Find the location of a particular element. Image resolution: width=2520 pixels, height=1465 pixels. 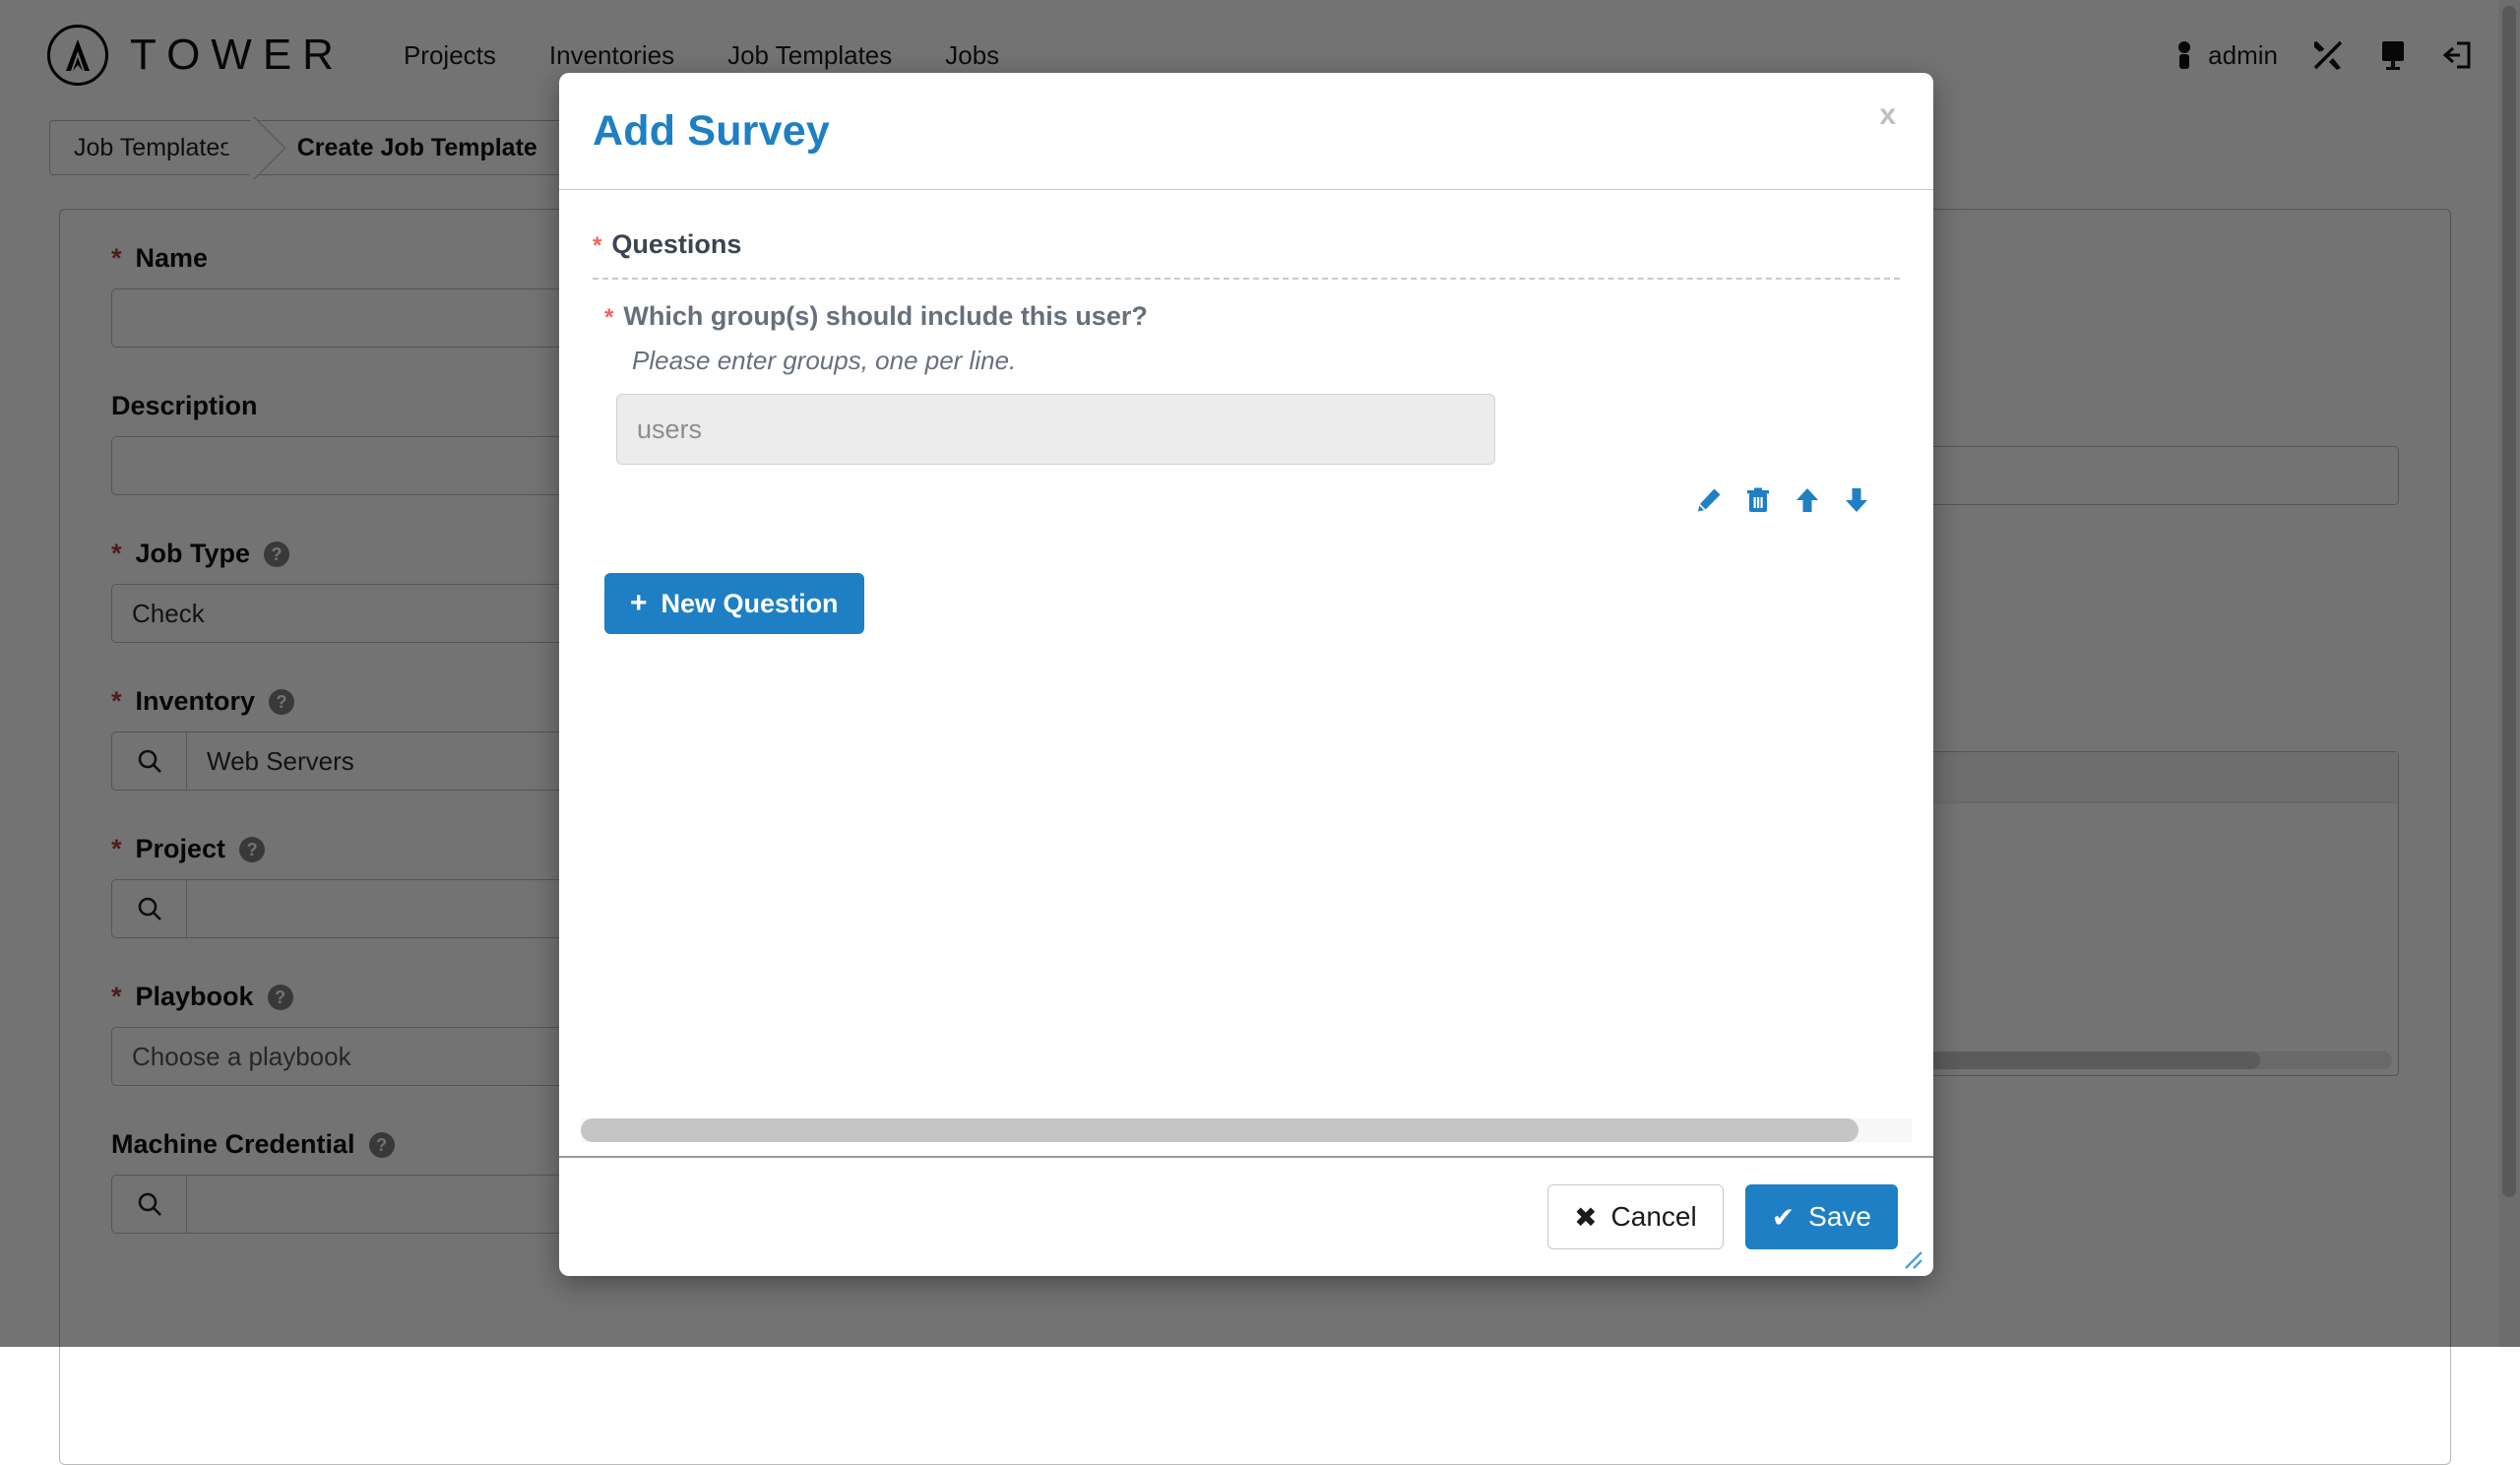

dialog-header: Add Survey x is located at coordinates (1246, 131).